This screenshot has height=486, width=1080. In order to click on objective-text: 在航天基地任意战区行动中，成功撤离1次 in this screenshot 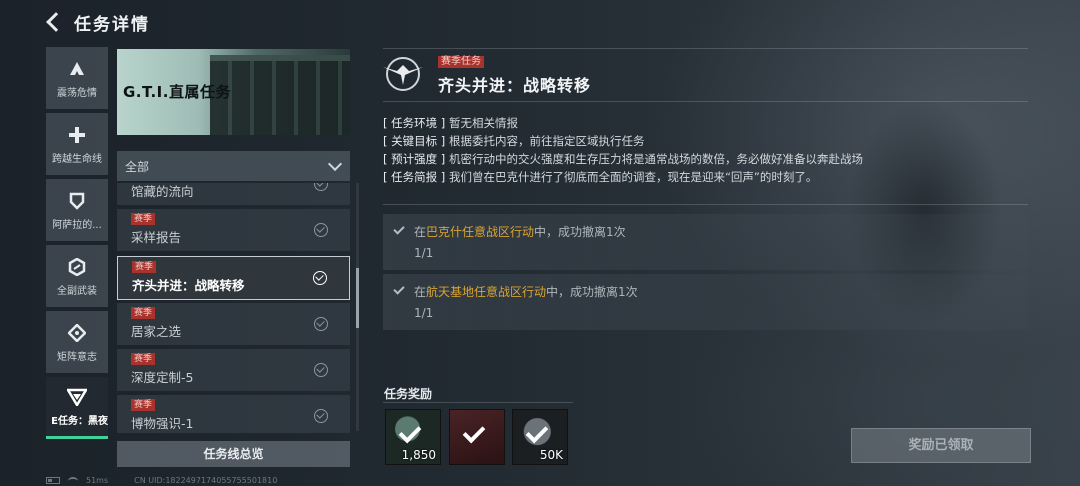, I will do `click(526, 291)`.